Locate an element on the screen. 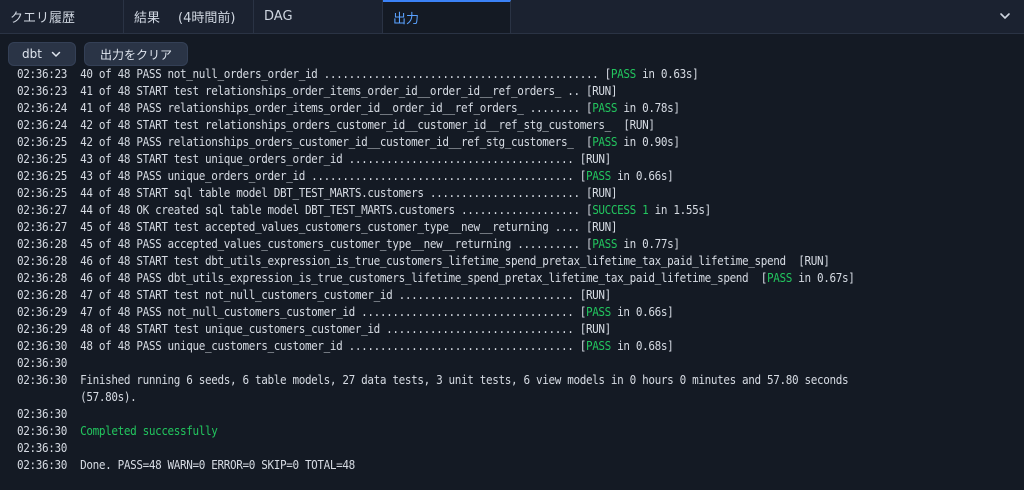 The height and width of the screenshot is (490, 1024). tab-query-history: クエリ履歴 is located at coordinates (62, 16).